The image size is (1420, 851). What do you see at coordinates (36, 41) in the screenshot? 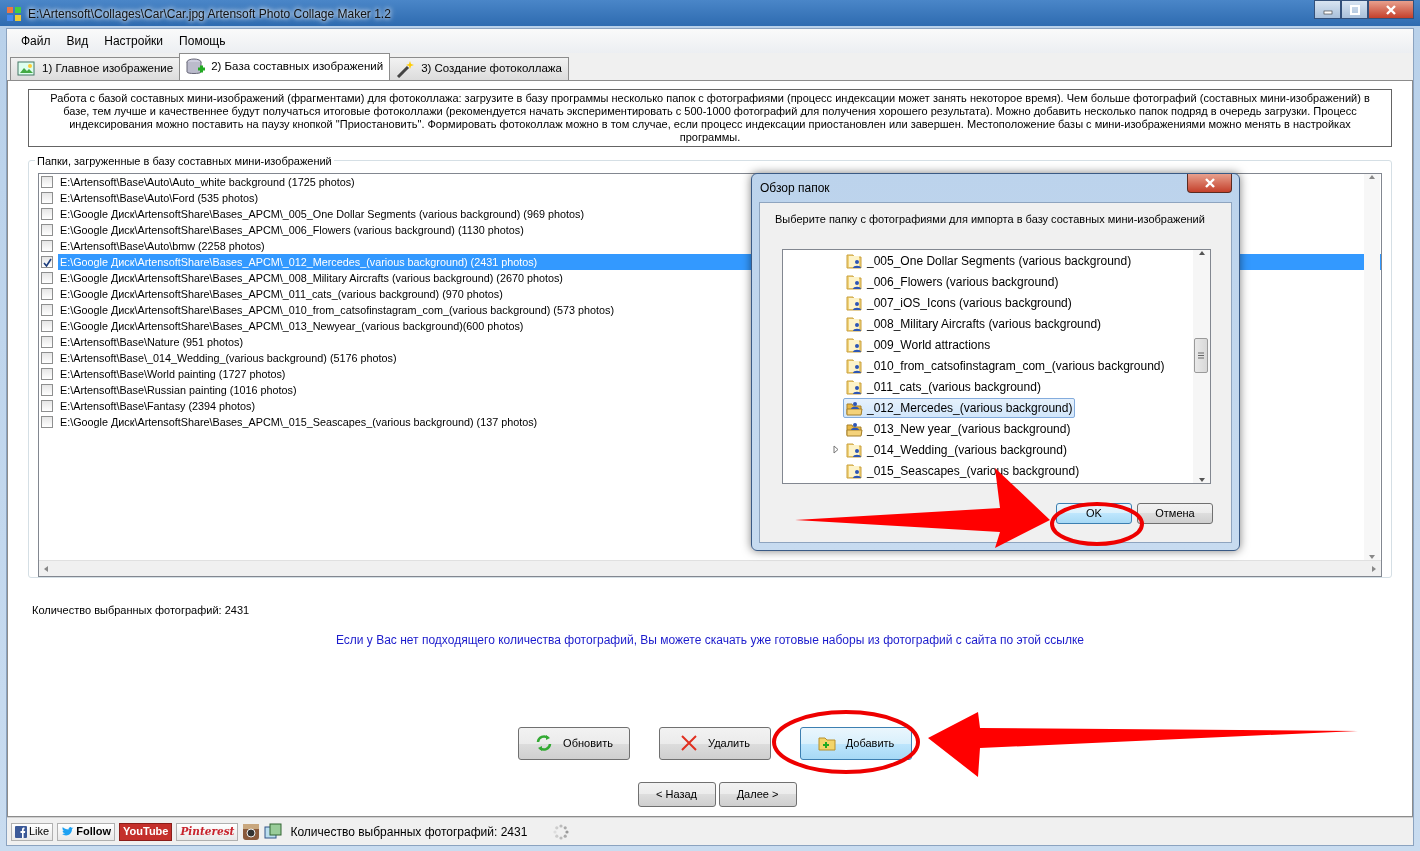
I see `menu-item: Файл` at bounding box center [36, 41].